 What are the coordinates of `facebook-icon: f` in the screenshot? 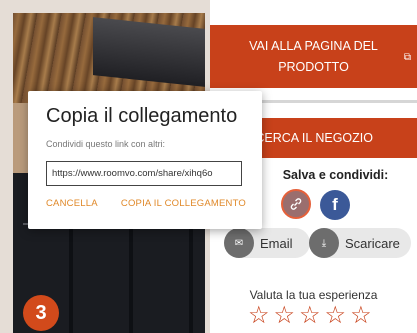 It's located at (335, 204).